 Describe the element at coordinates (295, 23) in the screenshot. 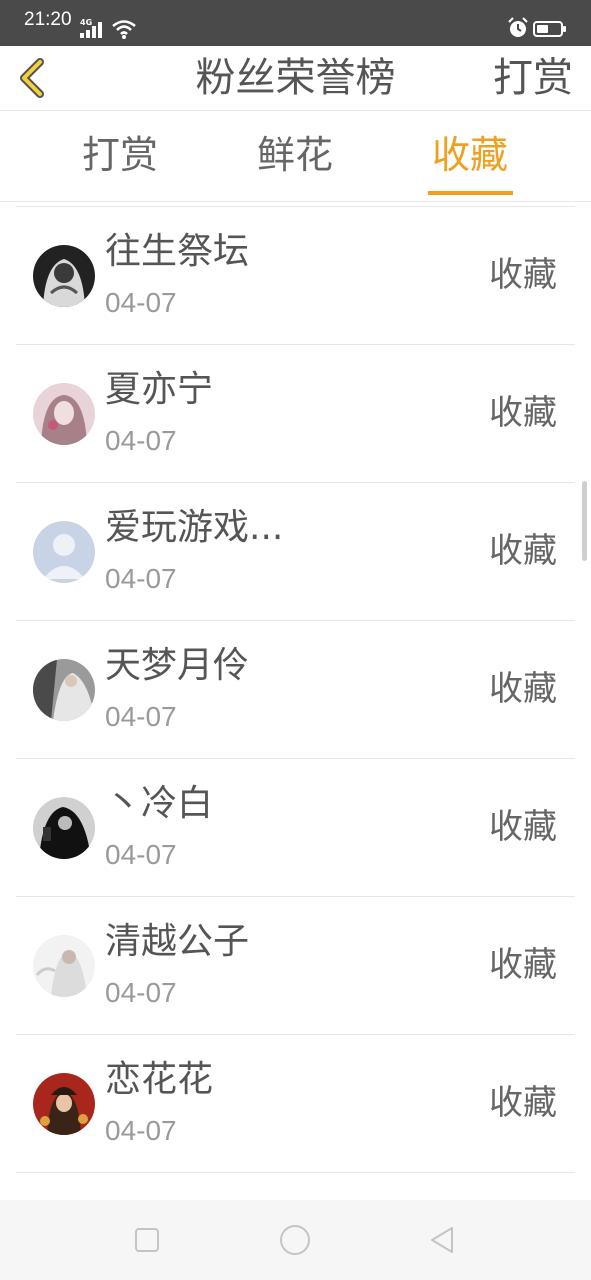

I see `status-bar: 21:20 4G` at that location.